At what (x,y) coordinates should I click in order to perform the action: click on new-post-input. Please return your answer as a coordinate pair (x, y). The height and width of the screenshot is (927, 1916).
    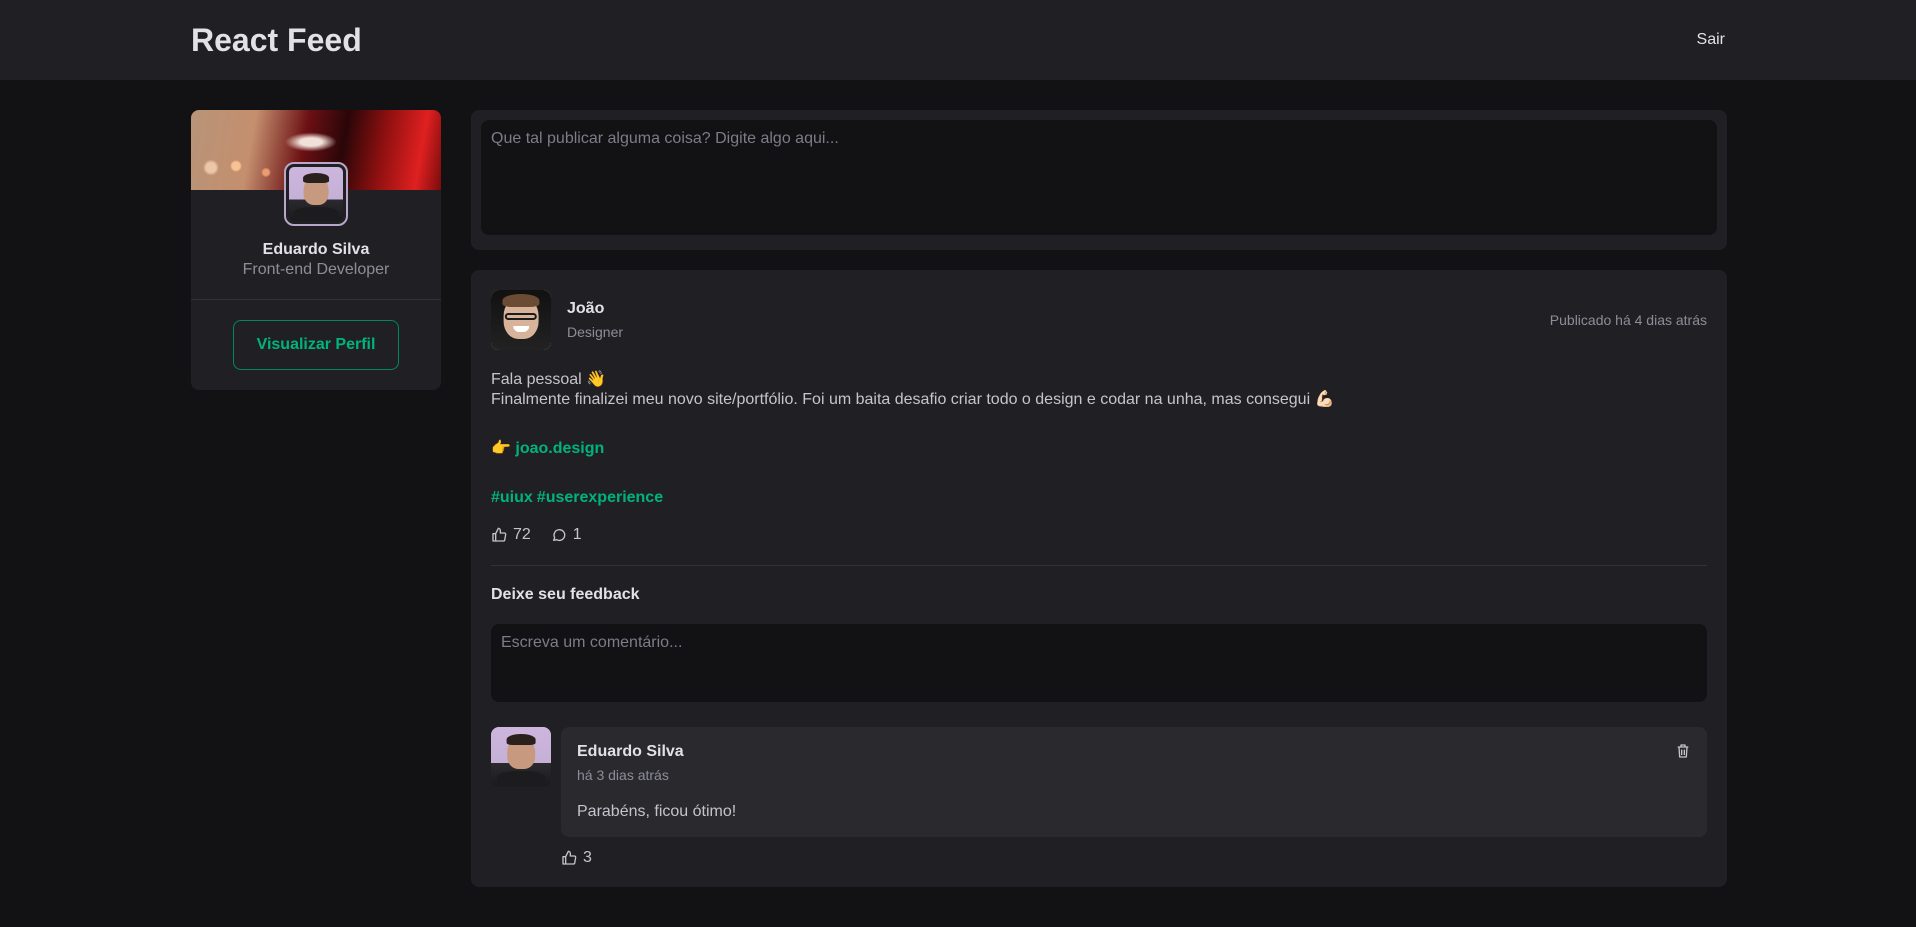
    Looking at the image, I should click on (1099, 177).